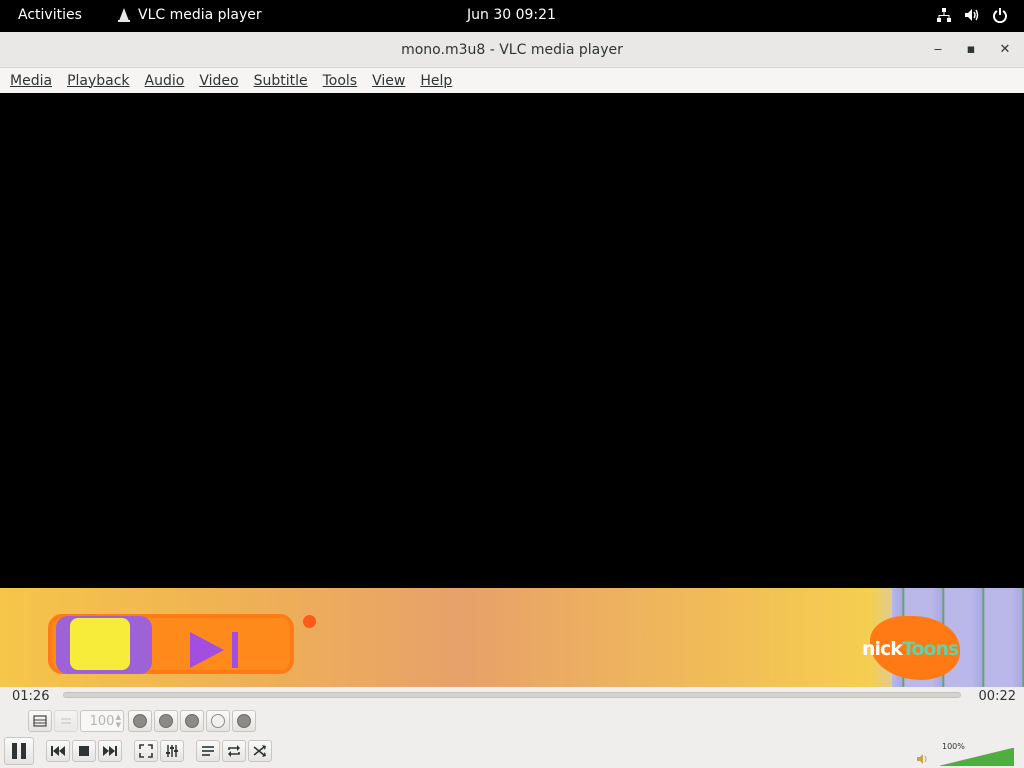  What do you see at coordinates (436, 81) in the screenshot?
I see `menu-help: Help` at bounding box center [436, 81].